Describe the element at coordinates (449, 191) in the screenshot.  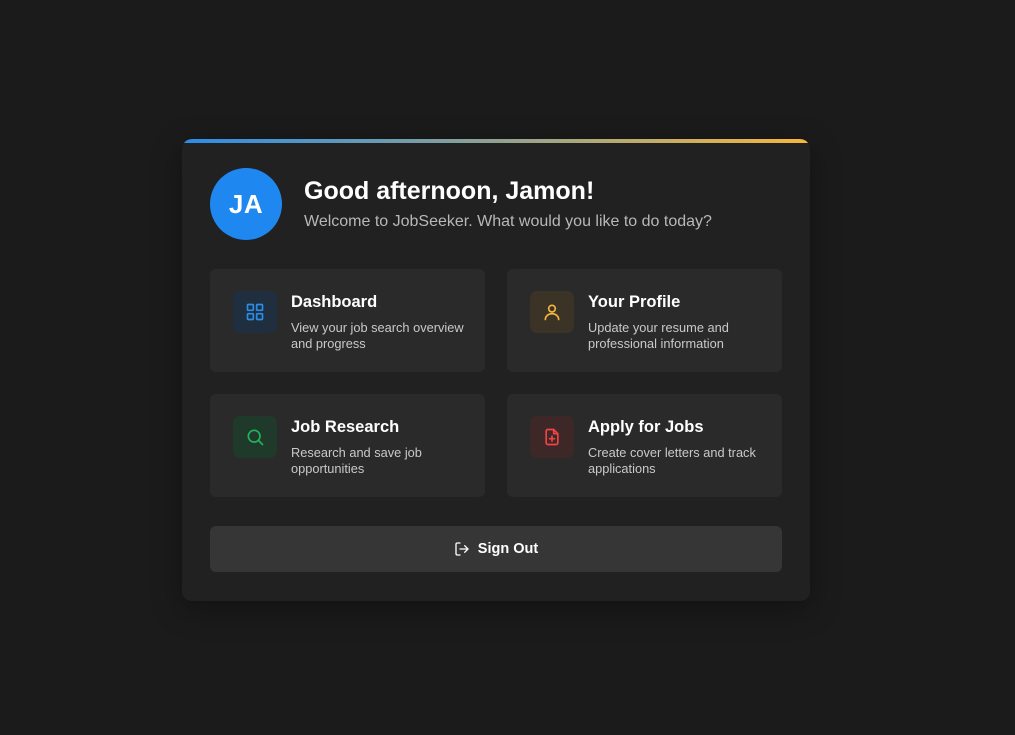
I see `greeting: Good afternoon, Jamon!` at that location.